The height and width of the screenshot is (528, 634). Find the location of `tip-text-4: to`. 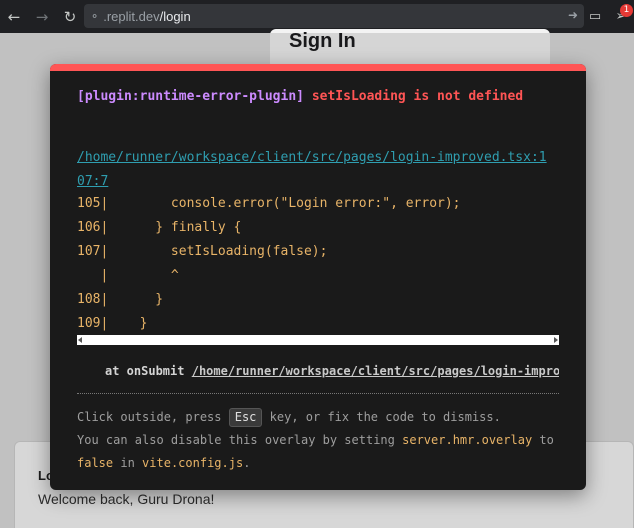

tip-text-4: to is located at coordinates (546, 440).